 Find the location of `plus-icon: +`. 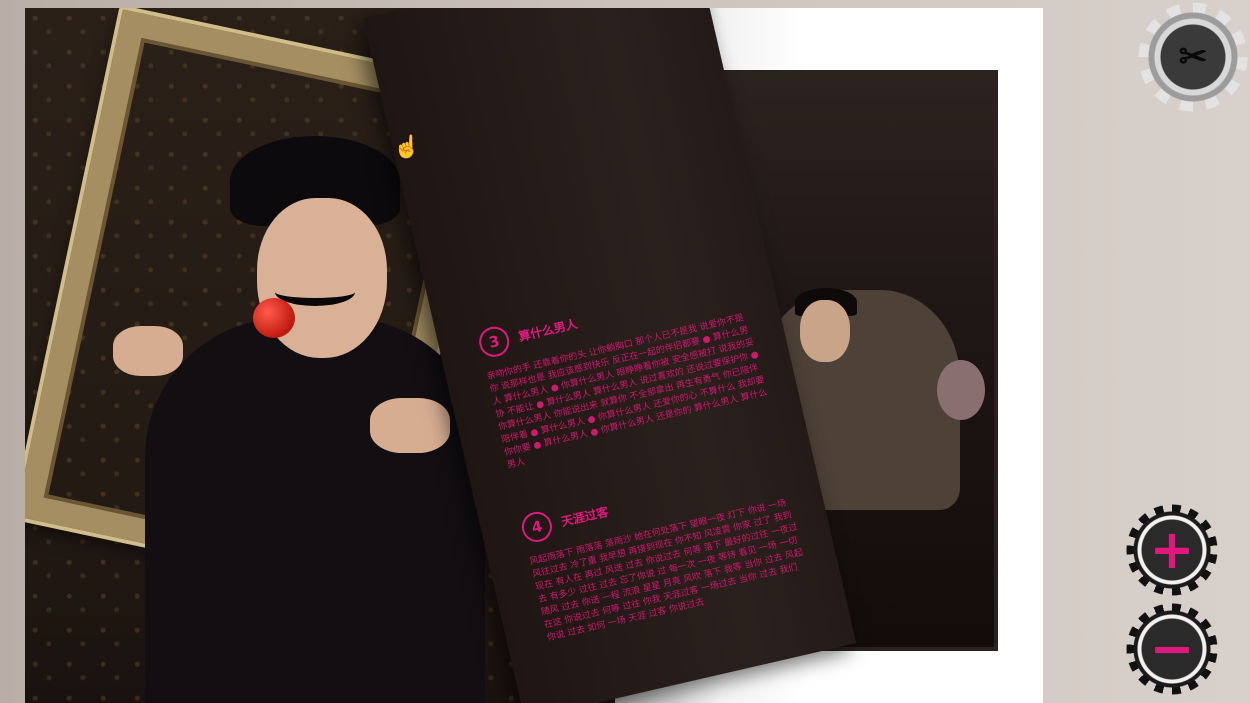

plus-icon: + is located at coordinates (1172, 549).